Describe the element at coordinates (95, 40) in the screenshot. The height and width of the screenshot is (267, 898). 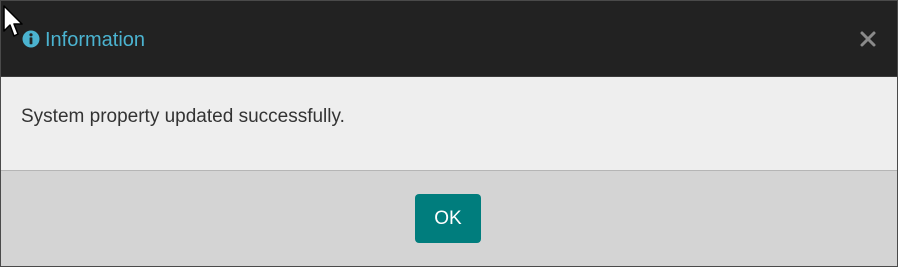
I see `dialog-title: Information` at that location.